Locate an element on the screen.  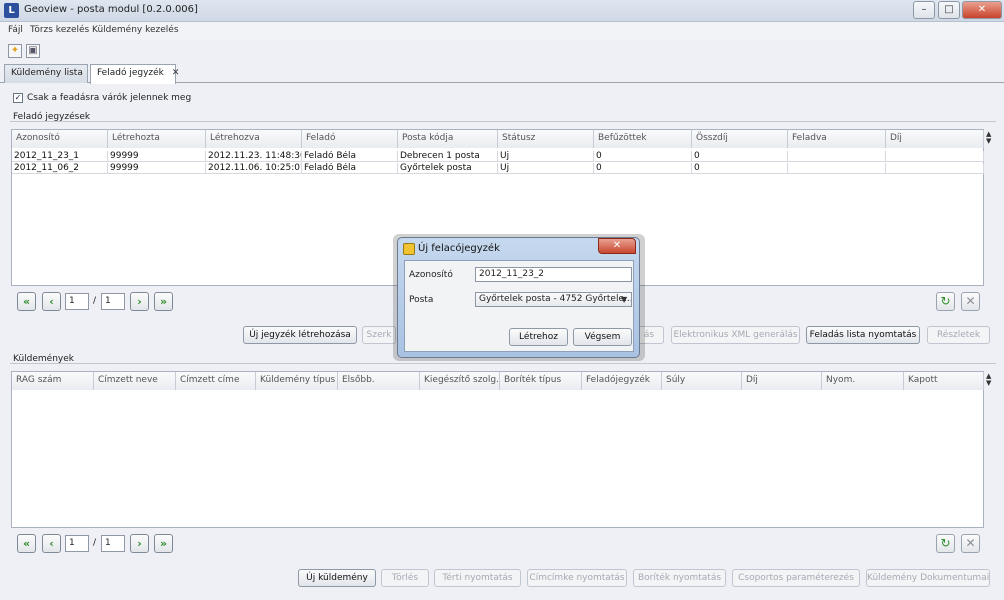
menu-master-data: Törzs kezelés is located at coordinates (59, 30).